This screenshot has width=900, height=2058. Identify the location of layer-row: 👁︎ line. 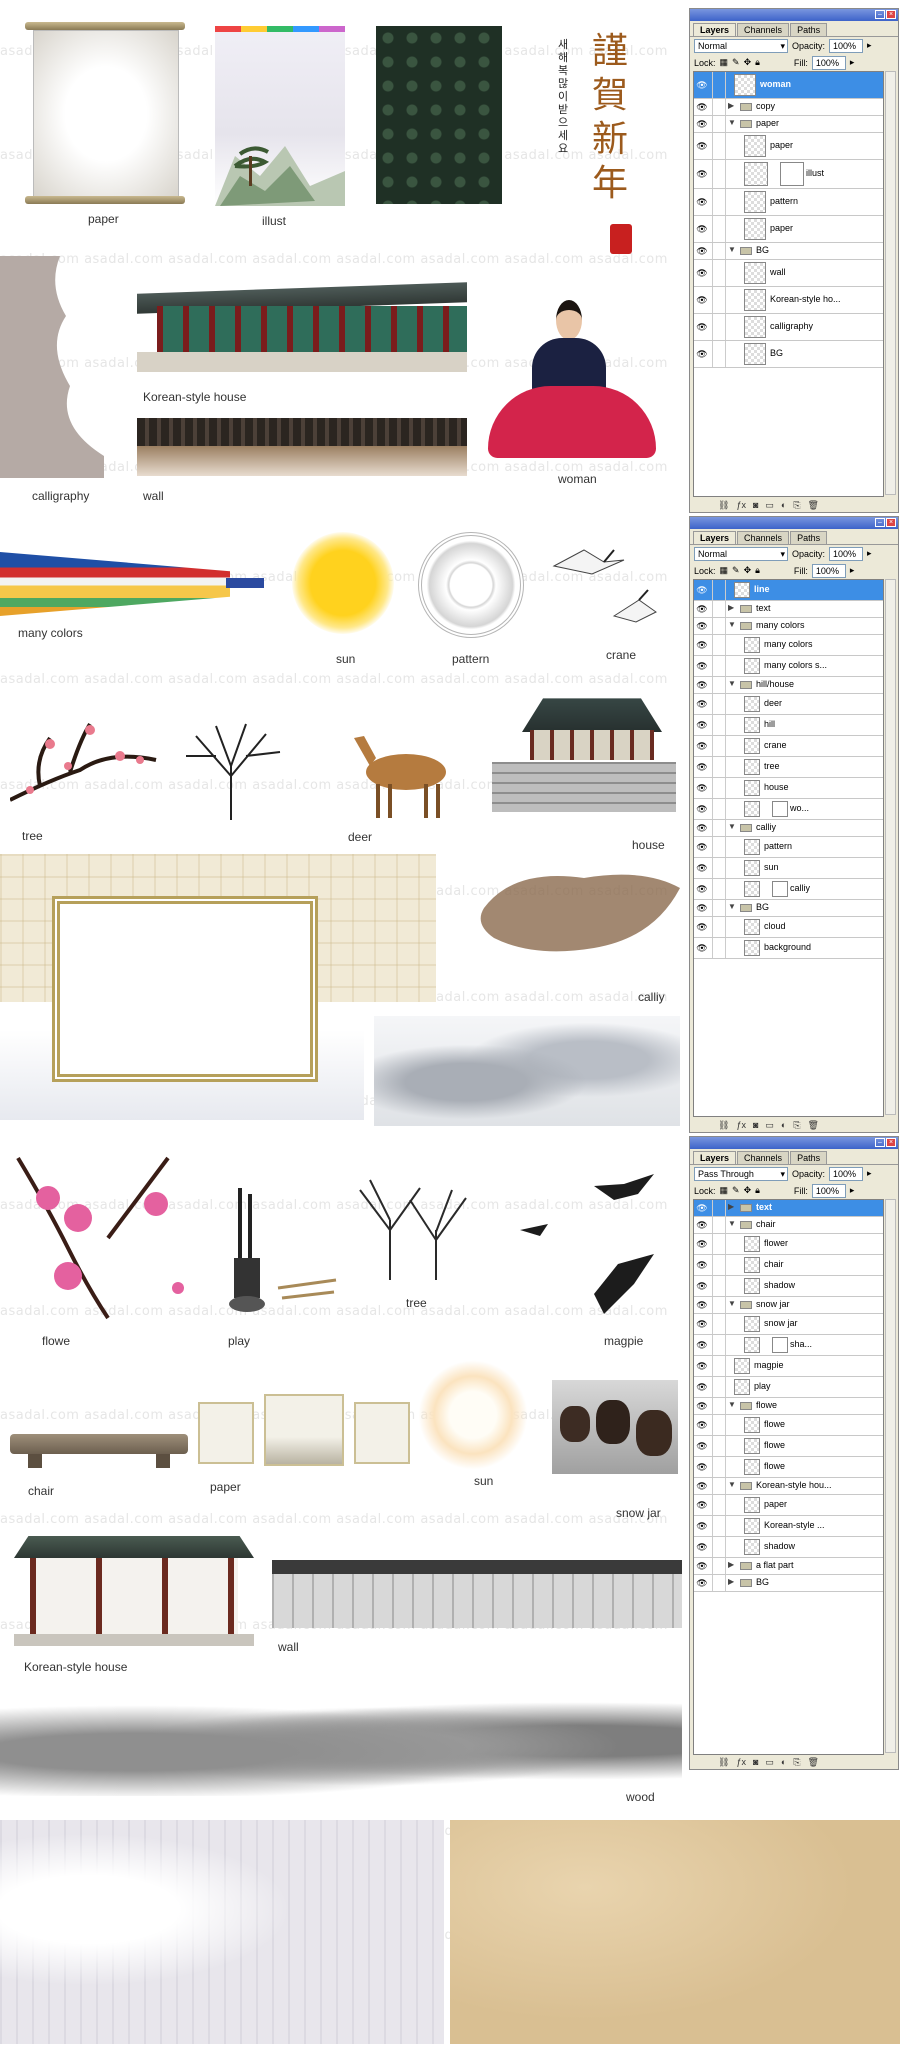
(788, 590).